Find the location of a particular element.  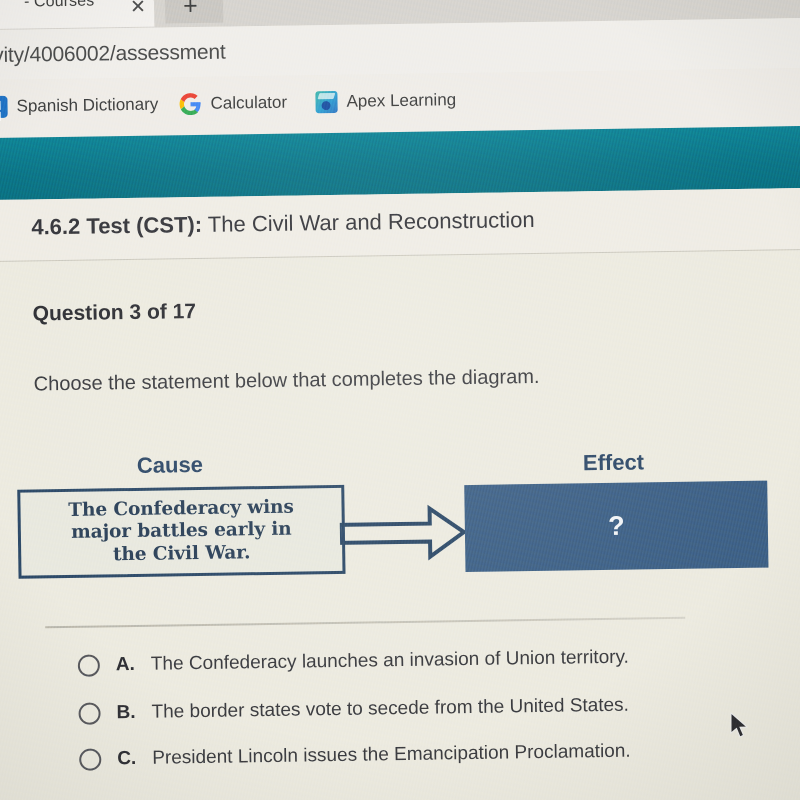

right-arrow-icon is located at coordinates (403, 535).